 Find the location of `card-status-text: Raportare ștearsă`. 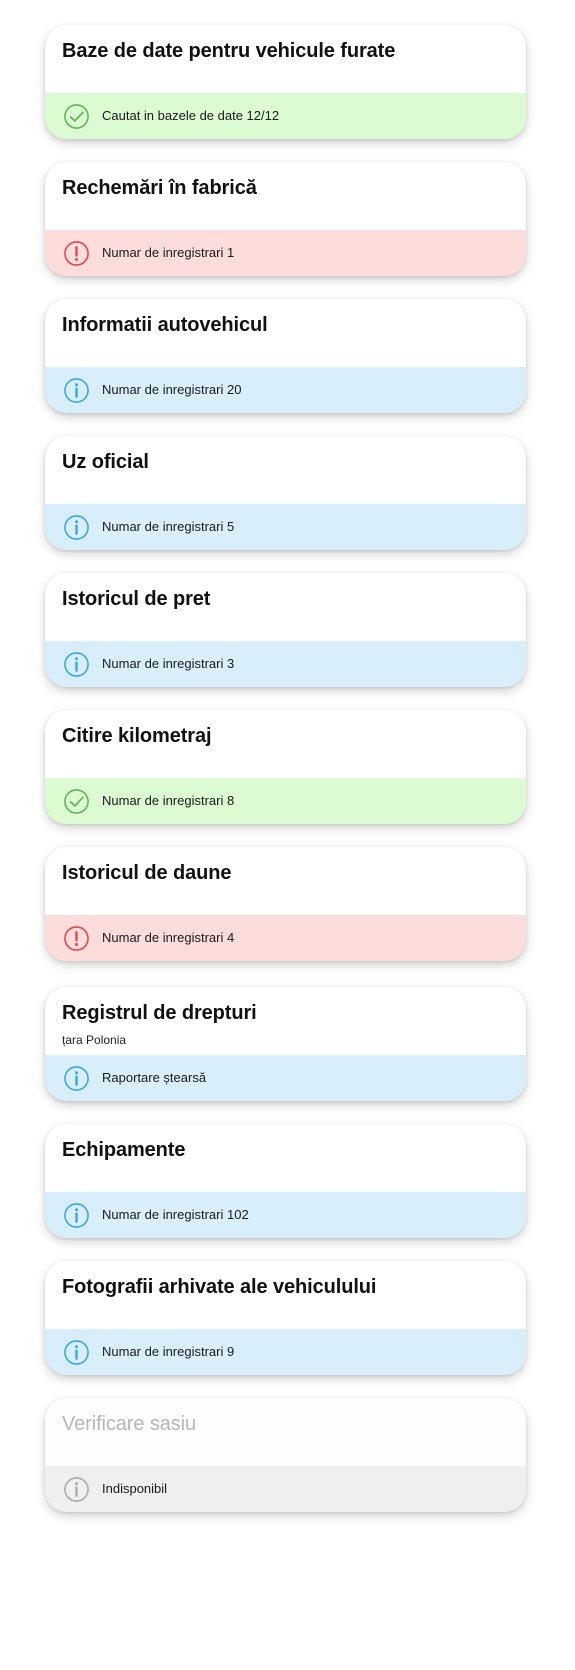

card-status-text: Raportare ștearsă is located at coordinates (154, 1077).